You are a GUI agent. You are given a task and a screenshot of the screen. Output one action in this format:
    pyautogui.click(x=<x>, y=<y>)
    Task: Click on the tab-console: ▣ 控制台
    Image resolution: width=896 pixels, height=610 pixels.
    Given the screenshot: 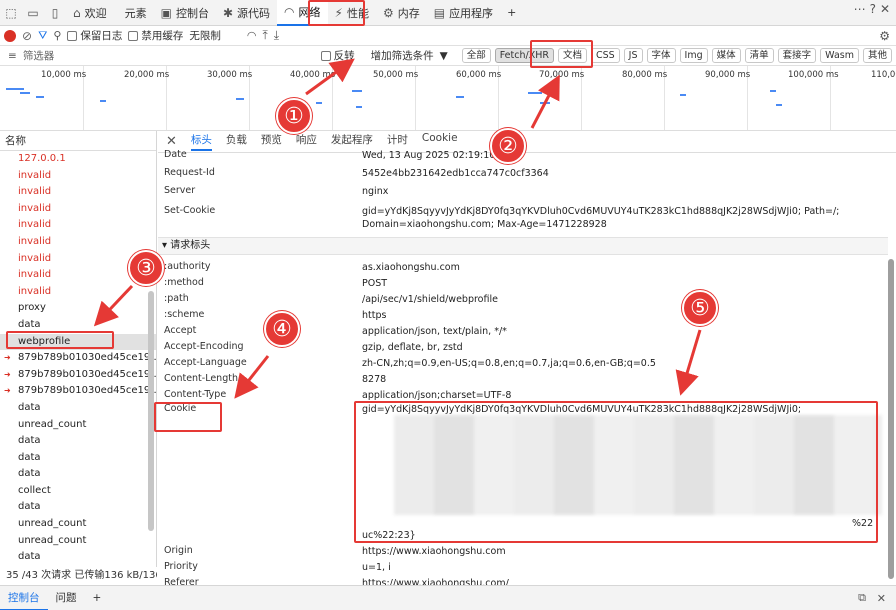 What is the action you would take?
    pyautogui.click(x=185, y=13)
    